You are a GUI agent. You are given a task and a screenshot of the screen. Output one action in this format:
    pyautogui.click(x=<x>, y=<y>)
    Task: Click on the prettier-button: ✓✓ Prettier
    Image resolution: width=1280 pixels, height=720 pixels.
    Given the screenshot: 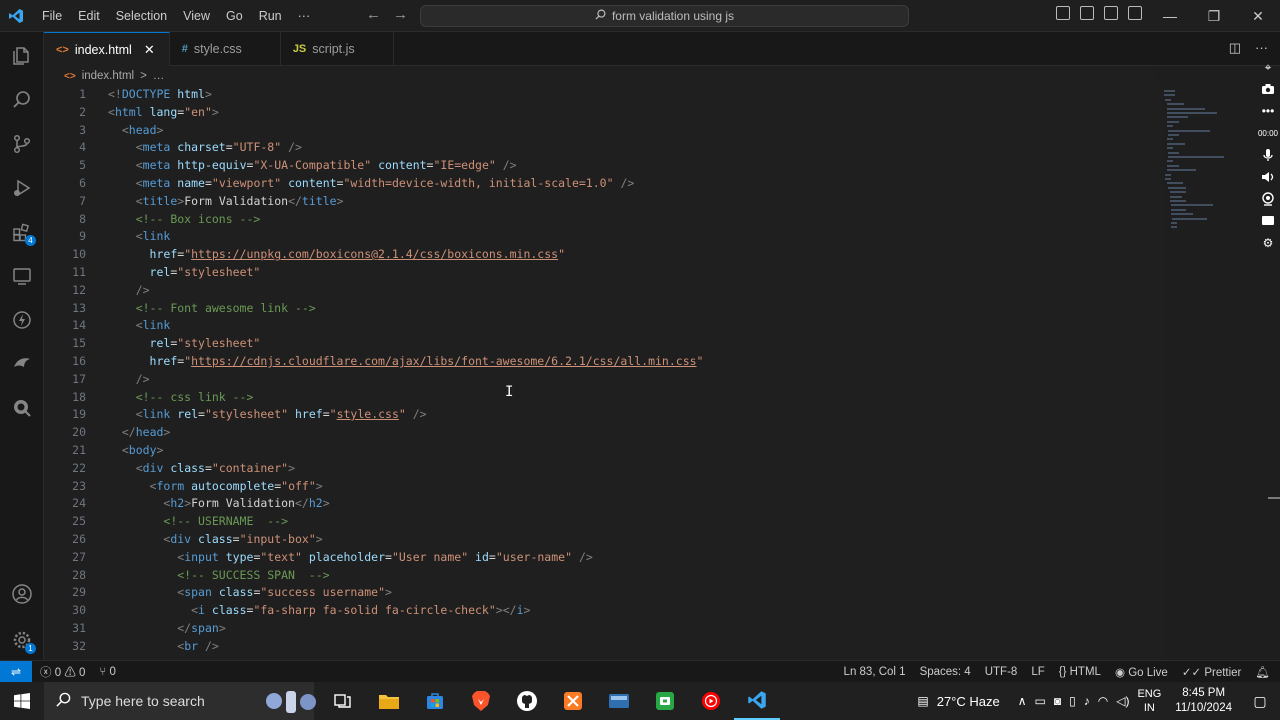 What is the action you would take?
    pyautogui.click(x=1212, y=672)
    